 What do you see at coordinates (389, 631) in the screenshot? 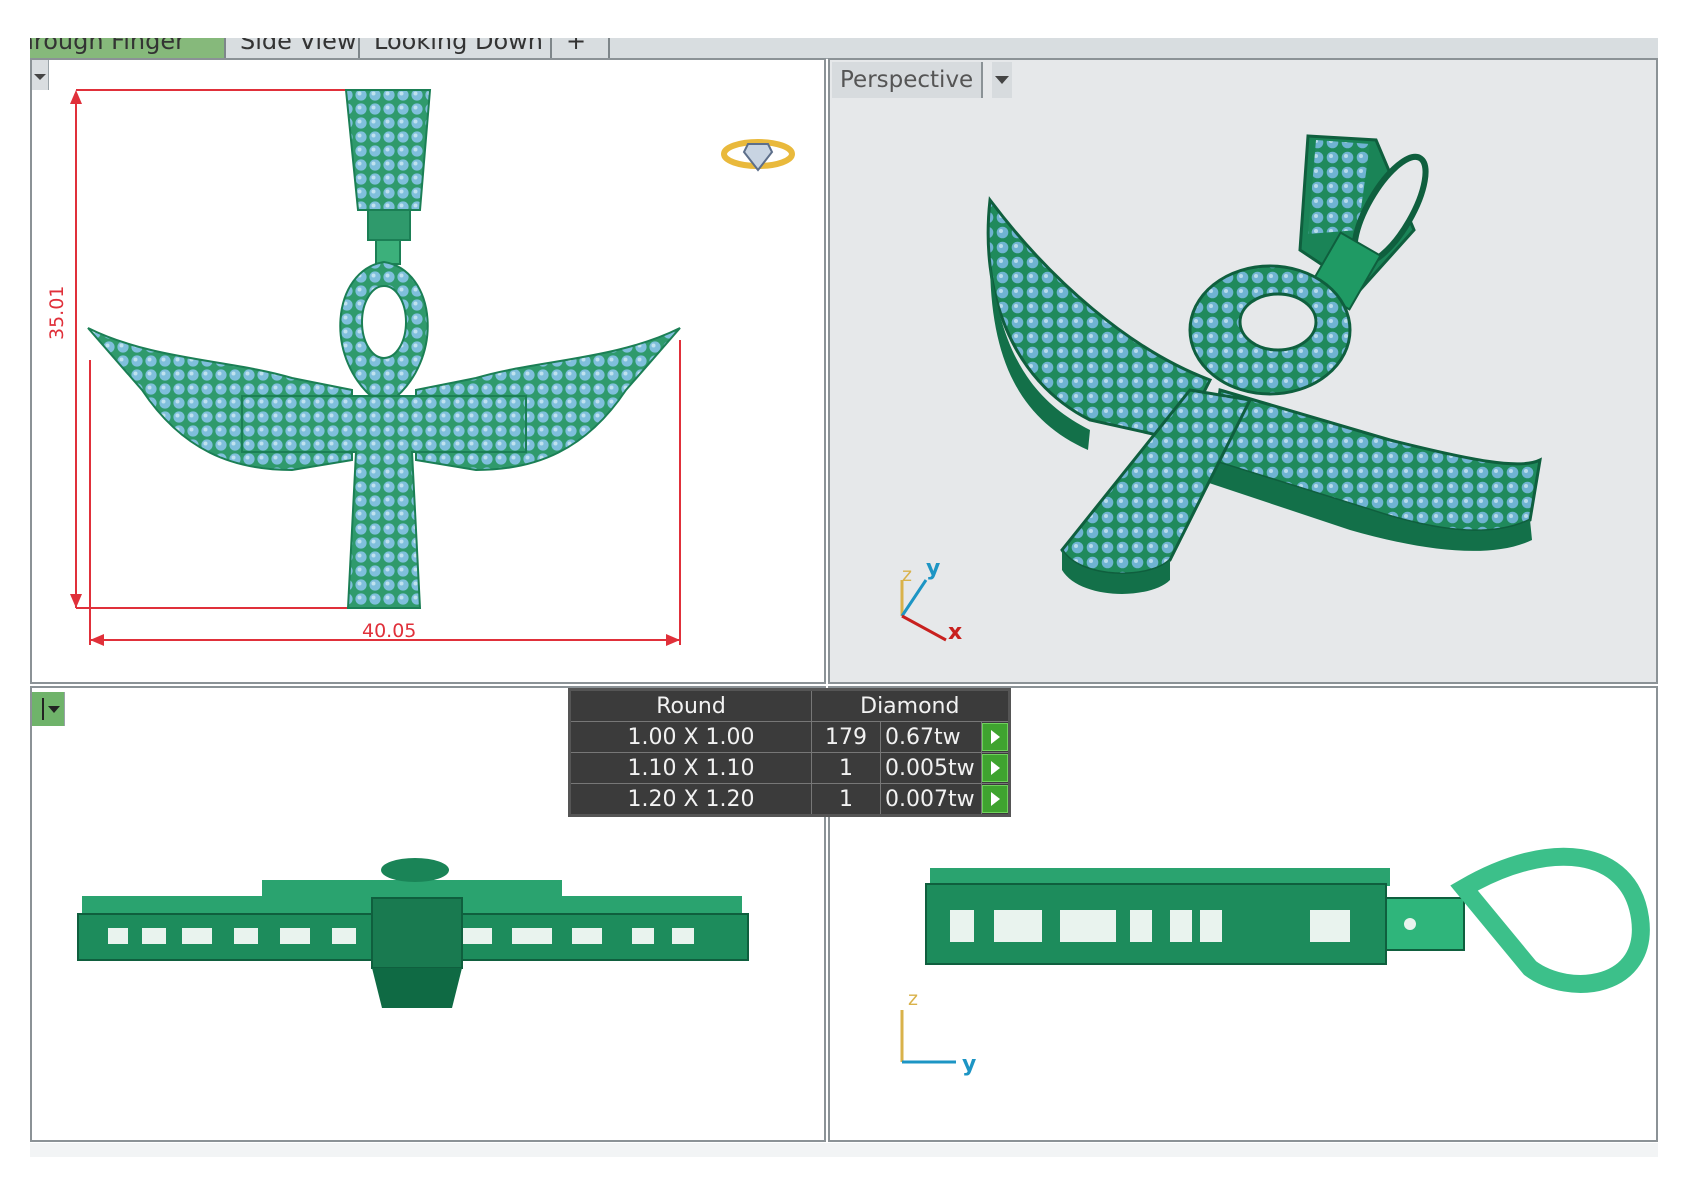
I see `width-dimension-label: 40.05` at bounding box center [389, 631].